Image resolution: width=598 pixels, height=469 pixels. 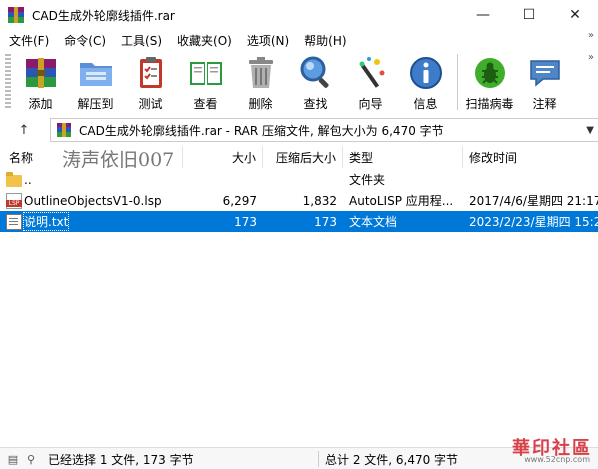 I want to click on file-packed-size: 173, so click(x=325, y=221).